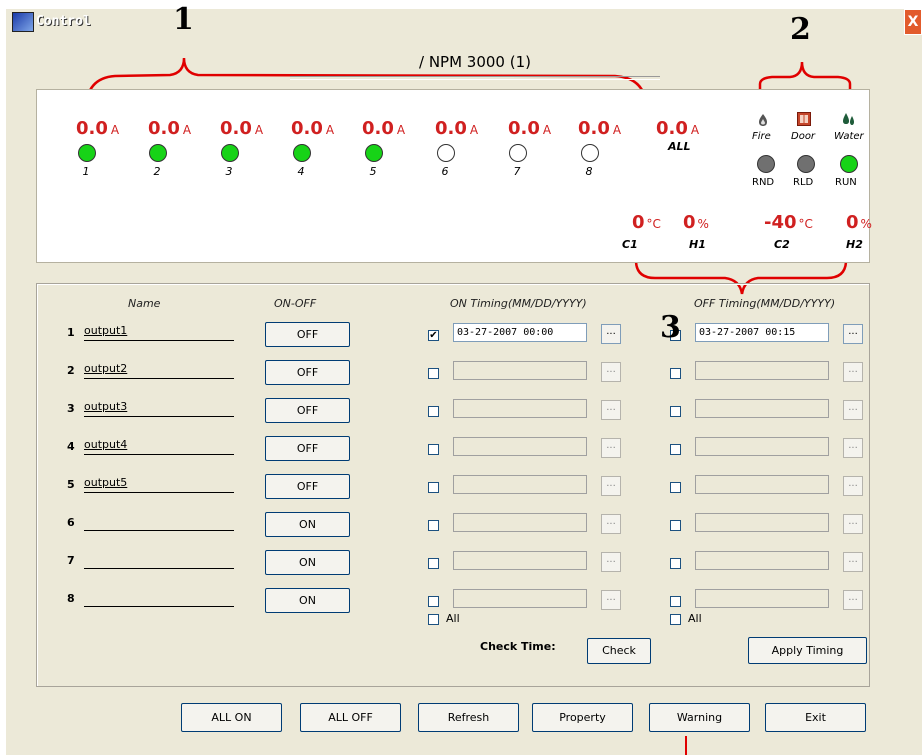 Image resolution: width=922 pixels, height=755 pixels. Describe the element at coordinates (788, 222) in the screenshot. I see `temp-c2-reading: -40 °C` at that location.